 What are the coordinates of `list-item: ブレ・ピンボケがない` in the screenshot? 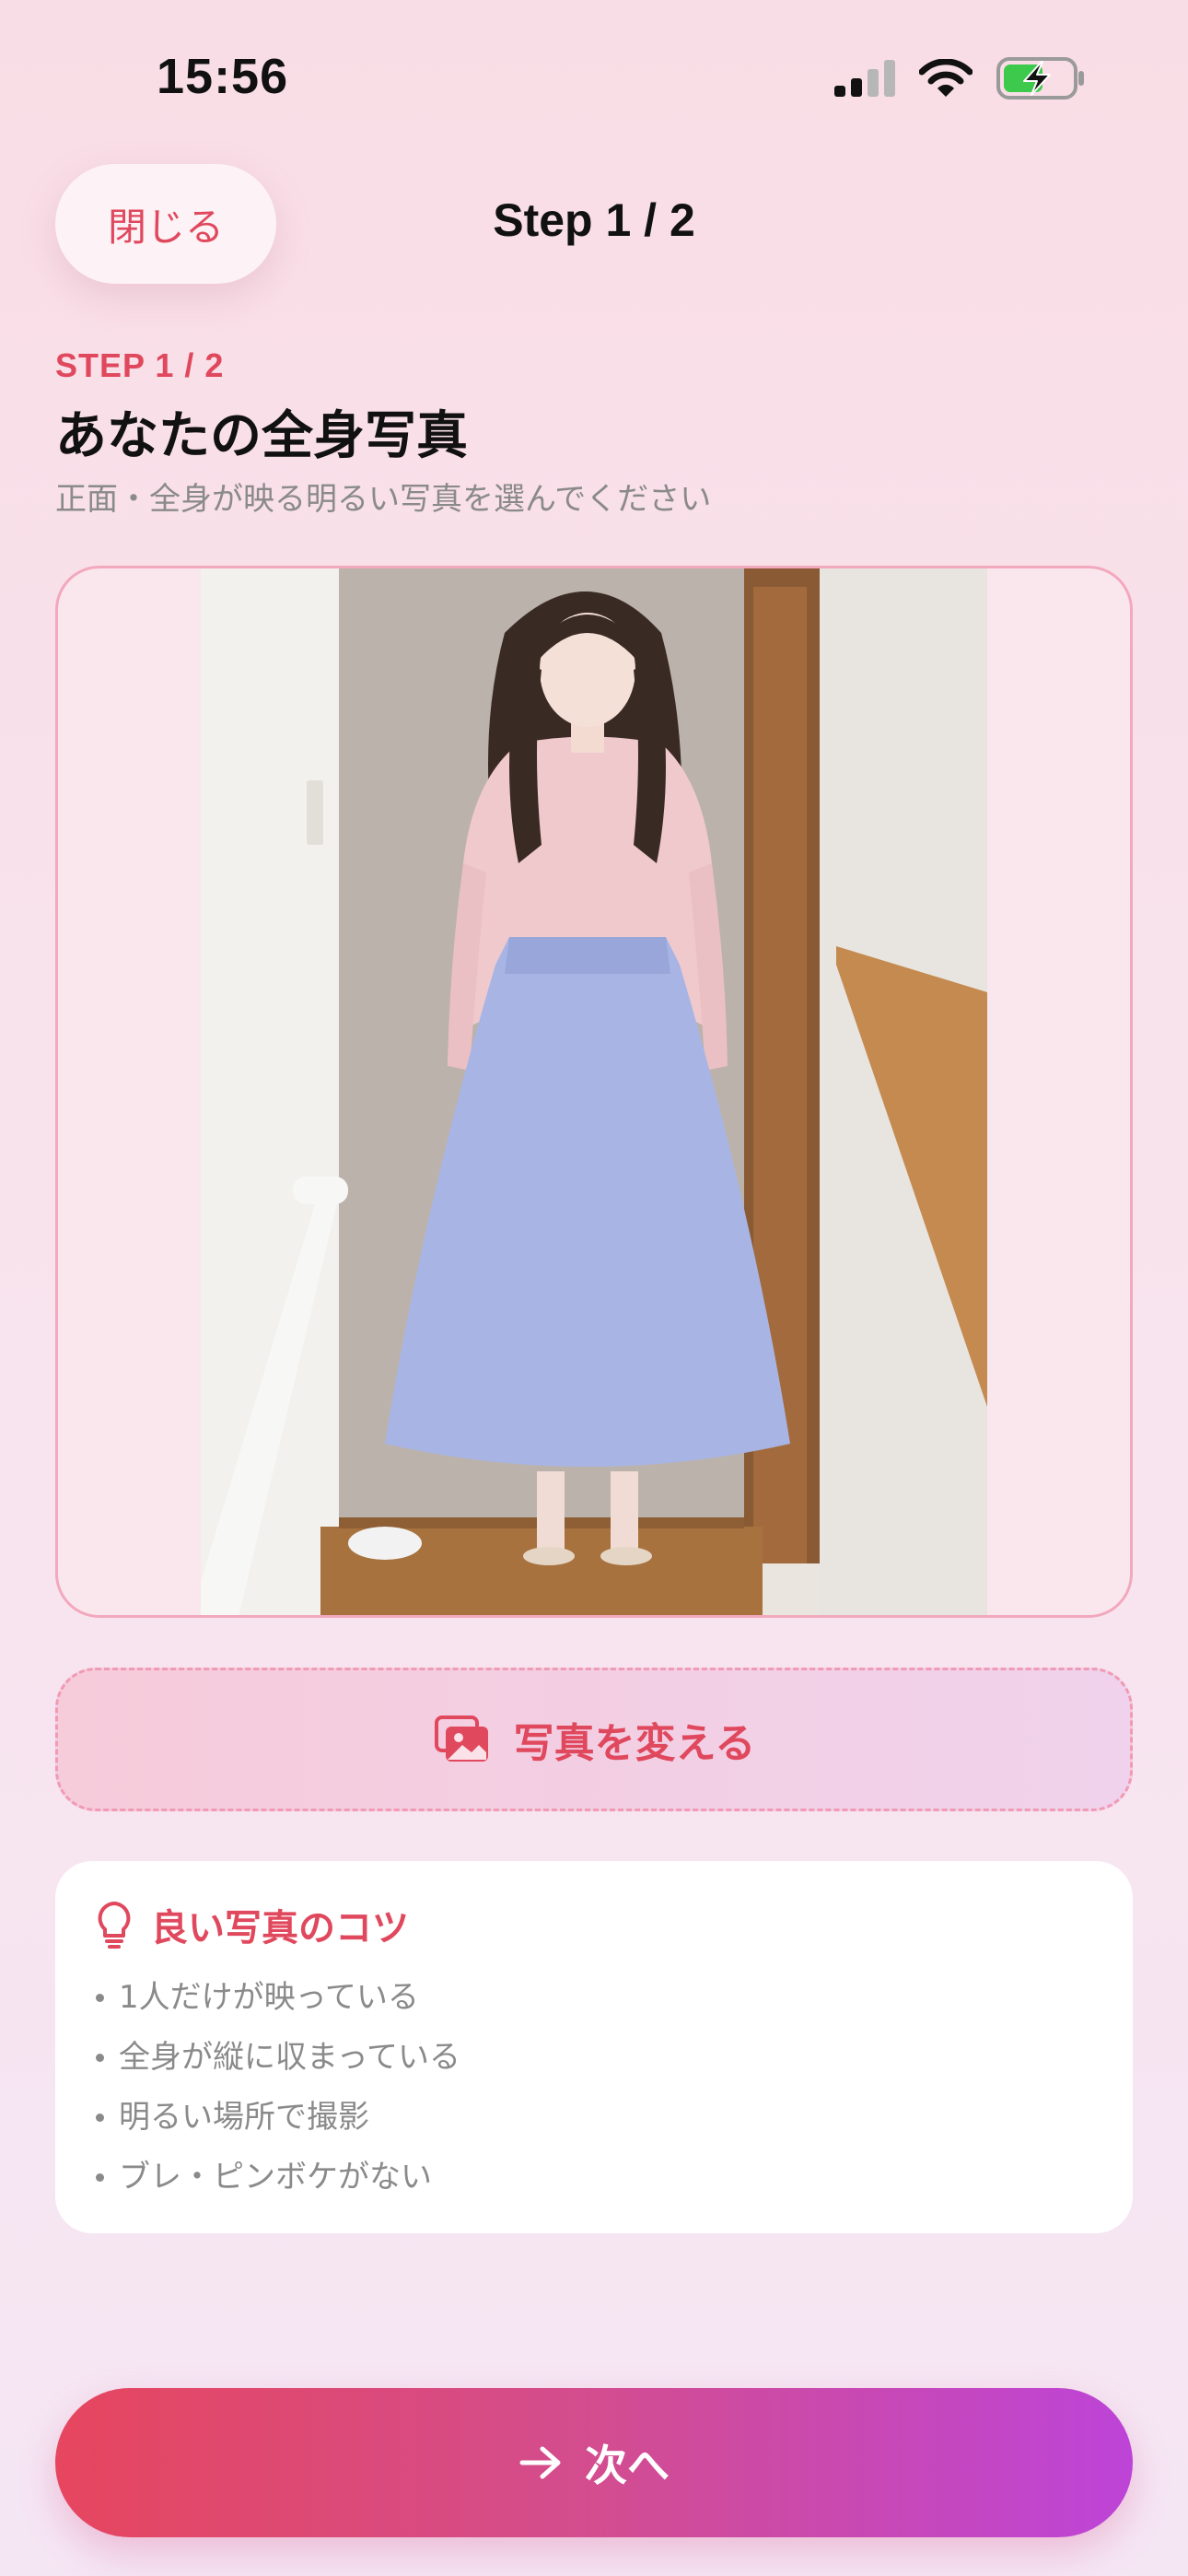 It's located at (594, 2177).